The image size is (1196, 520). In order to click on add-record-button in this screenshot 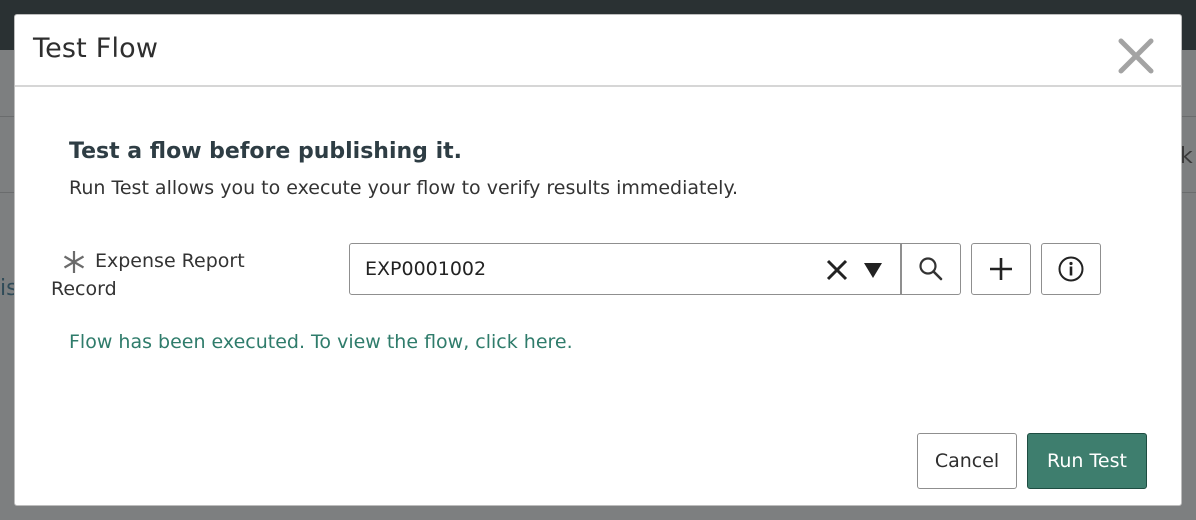, I will do `click(1001, 269)`.